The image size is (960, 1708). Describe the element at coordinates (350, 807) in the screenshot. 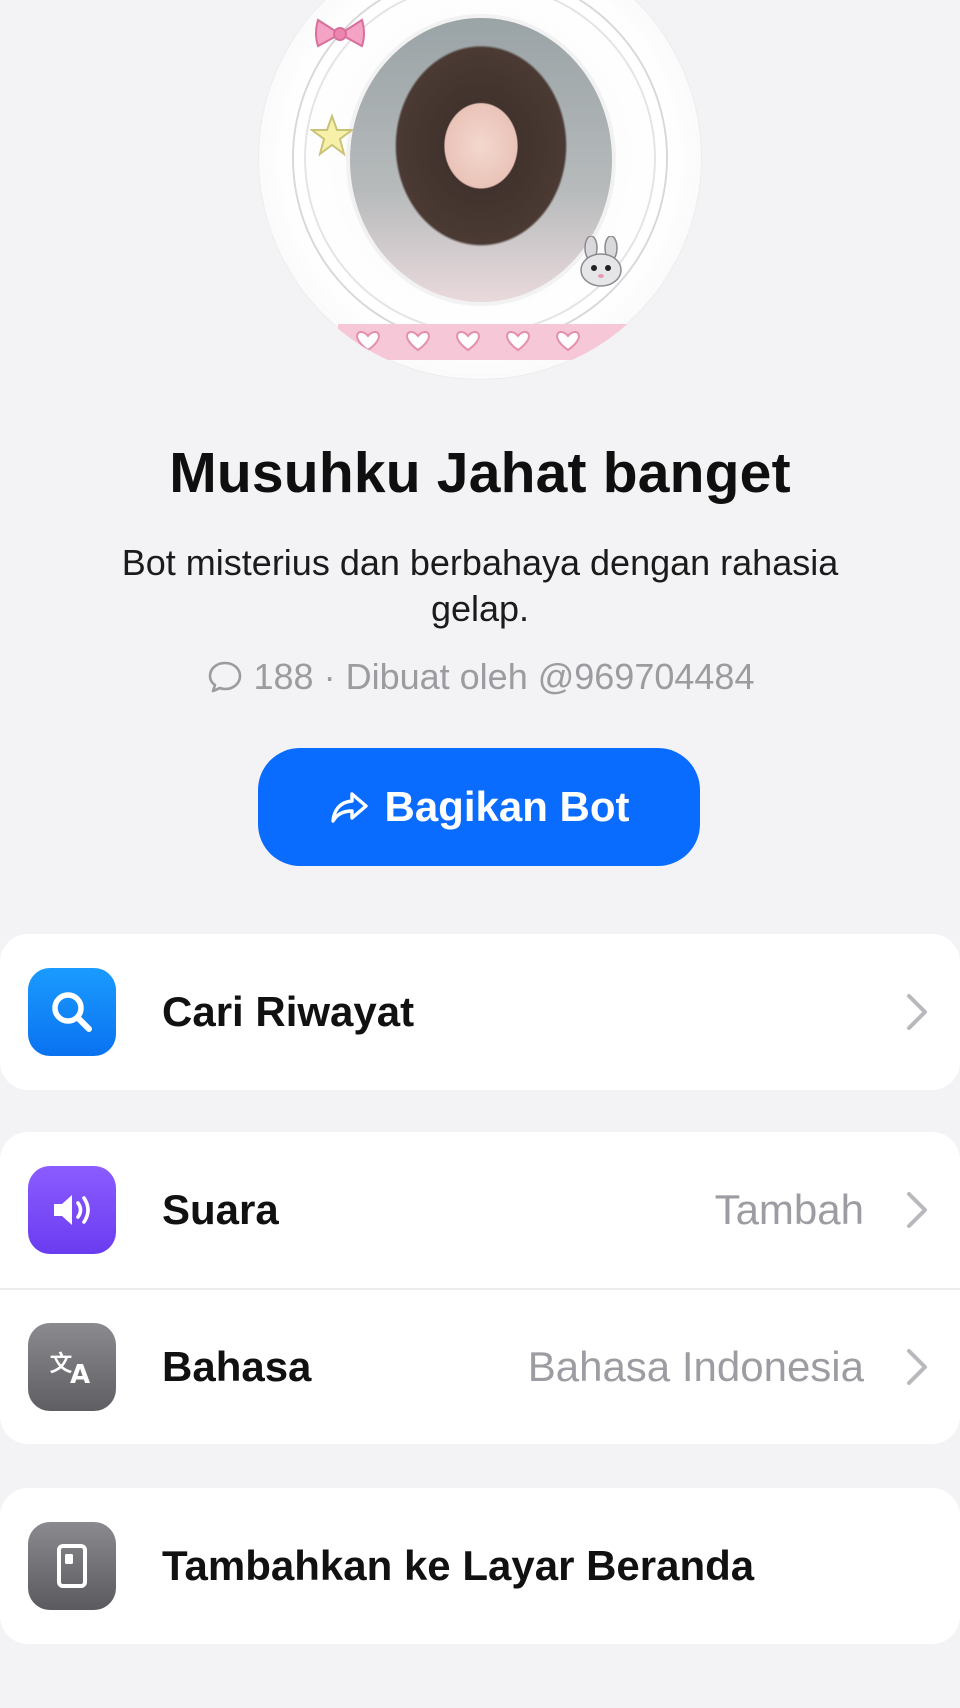

I see `share-arrow-icon` at that location.